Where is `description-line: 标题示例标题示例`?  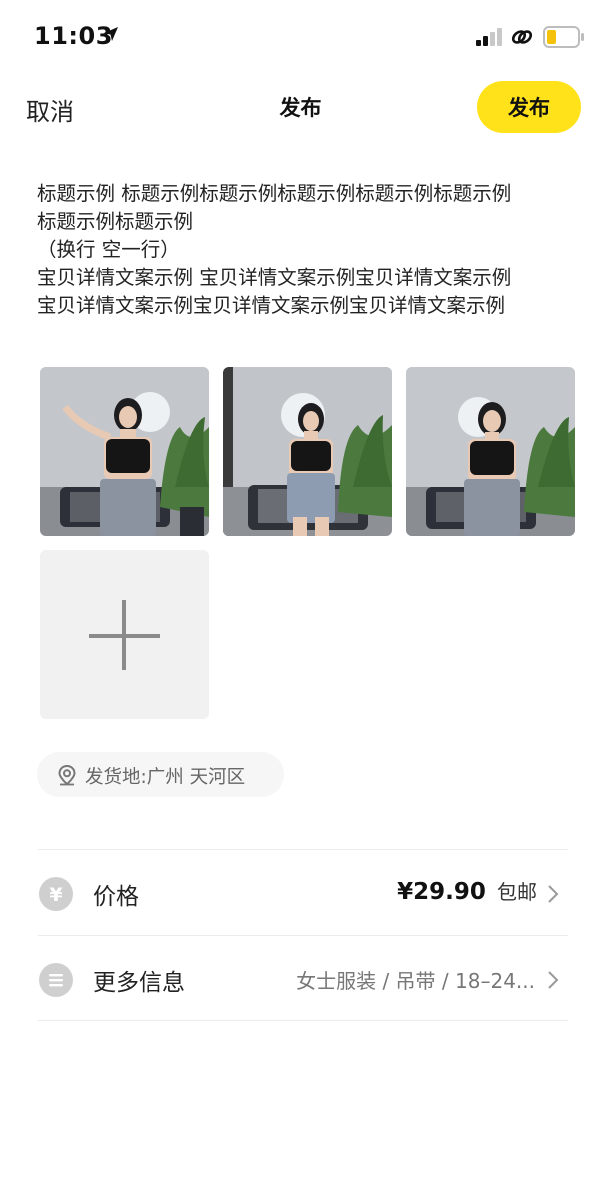 description-line: 标题示例标题示例 is located at coordinates (115, 221).